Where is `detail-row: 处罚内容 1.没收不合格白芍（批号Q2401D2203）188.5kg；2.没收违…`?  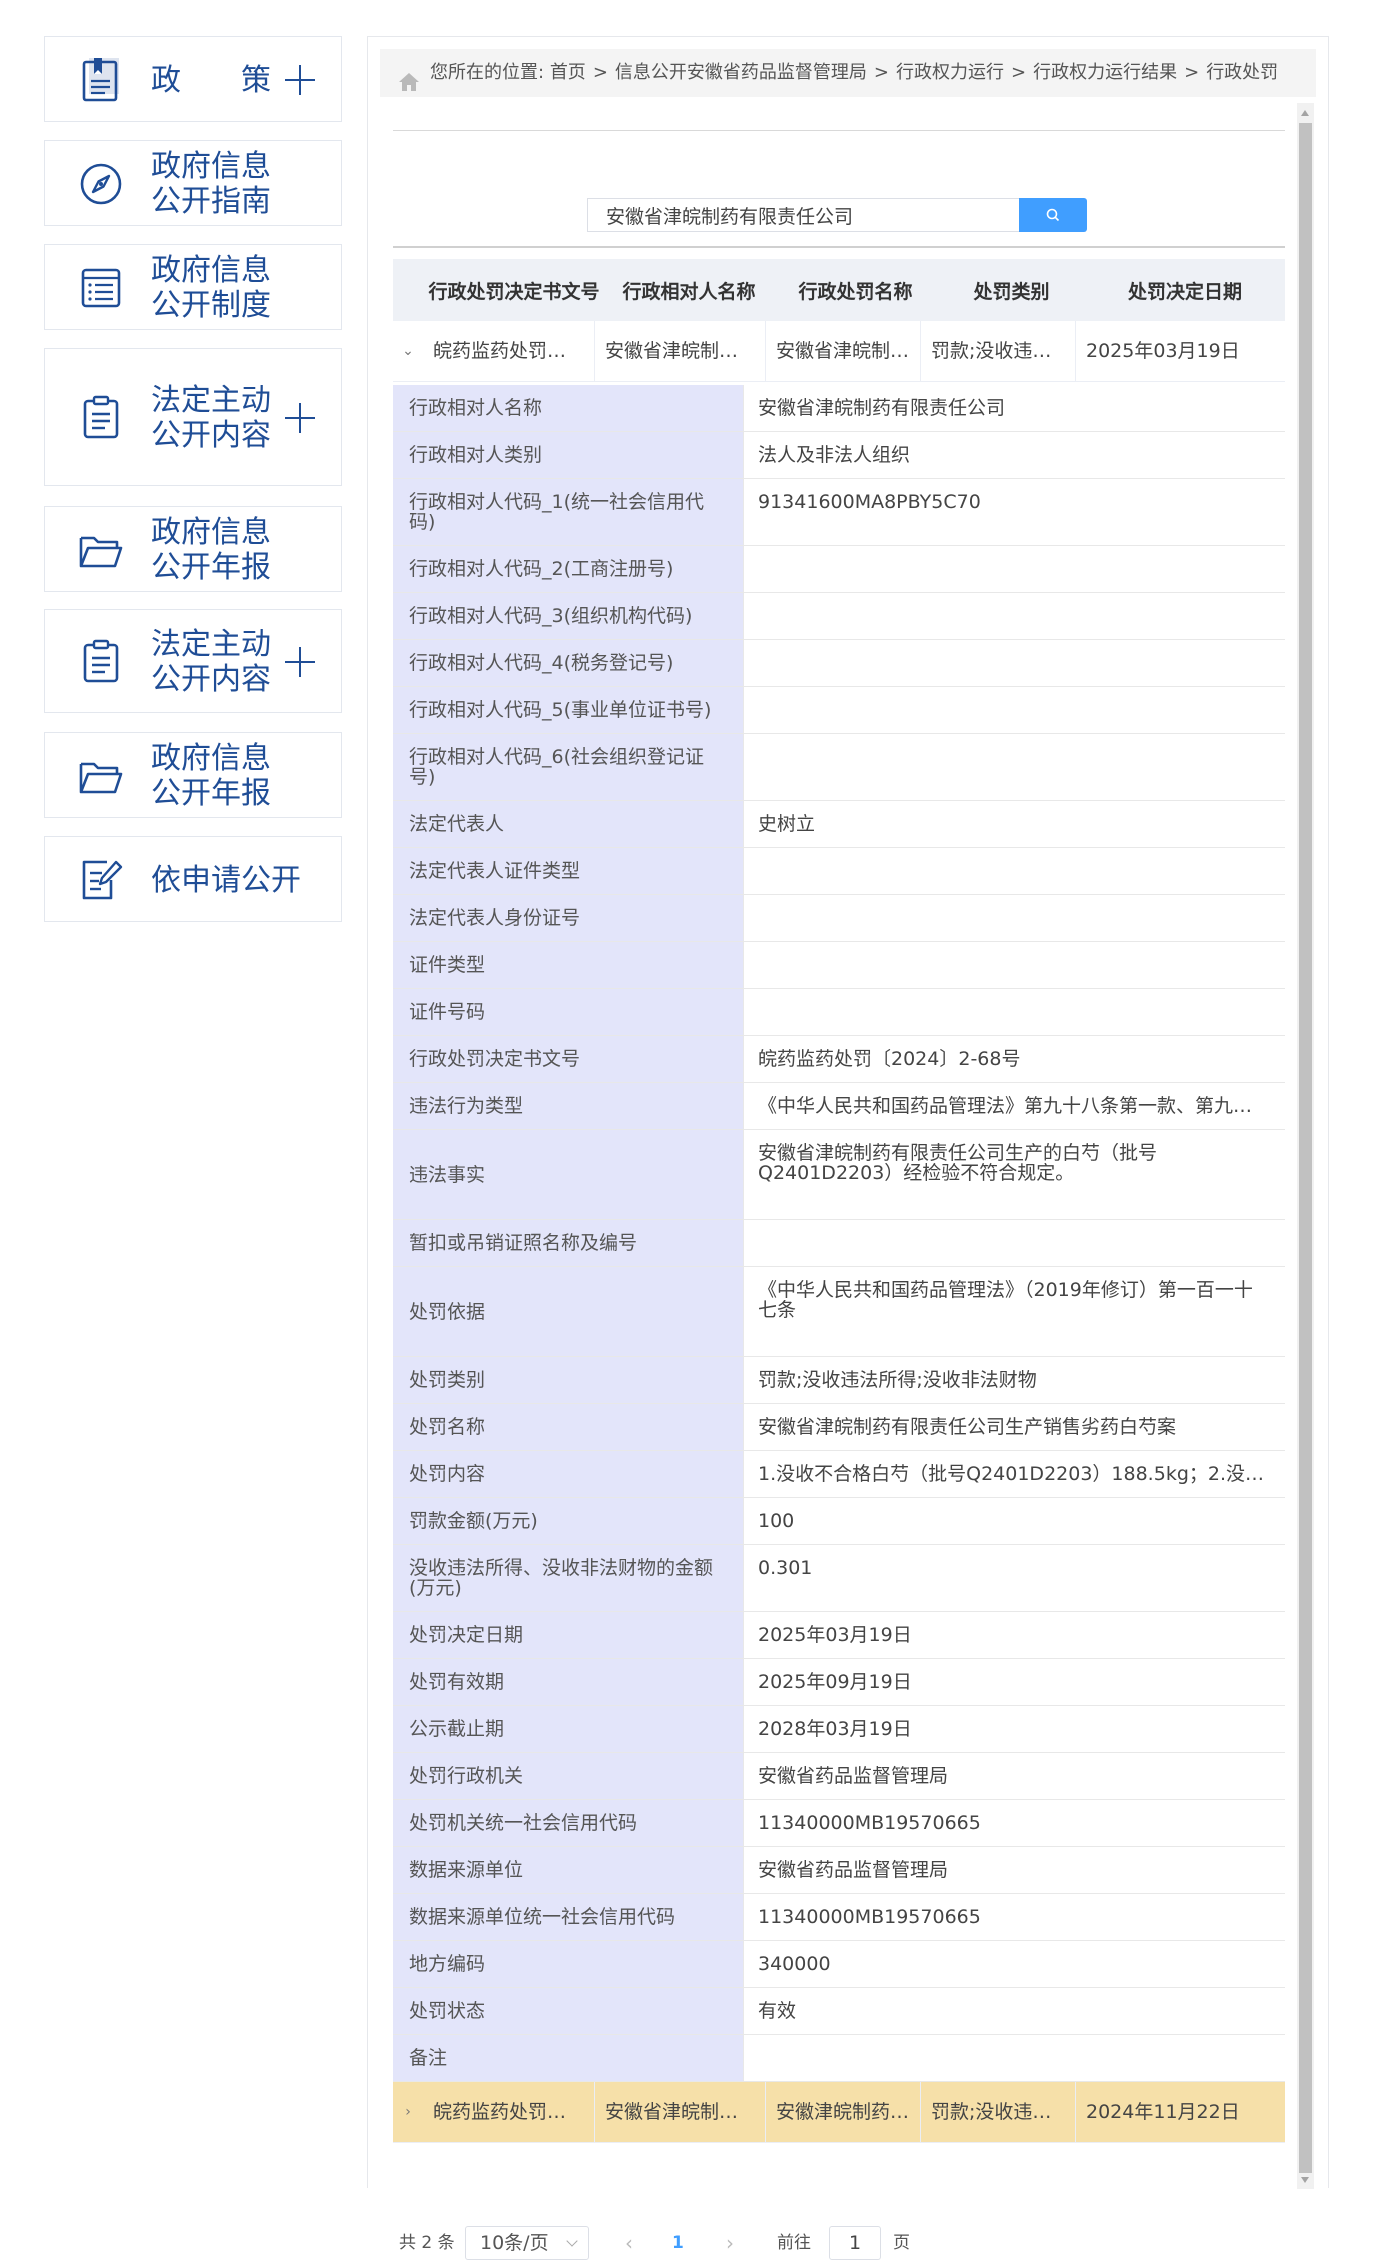 detail-row: 处罚内容 1.没收不合格白芍（批号Q2401D2203）188.5kg；2.没收违… is located at coordinates (839, 1474).